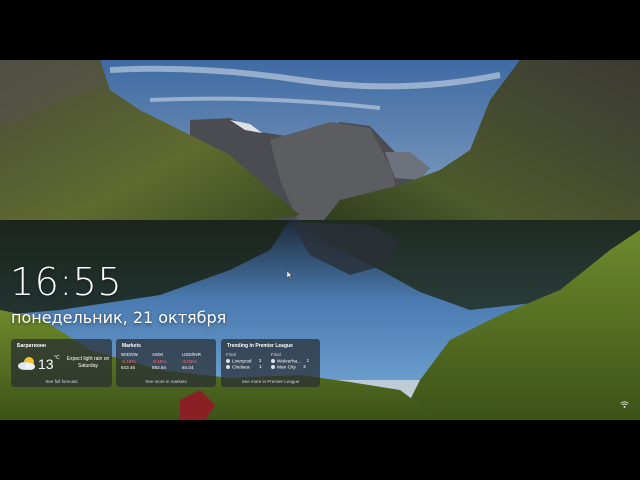 The height and width of the screenshot is (480, 640). I want to click on team-name: Chelsea, so click(241, 368).